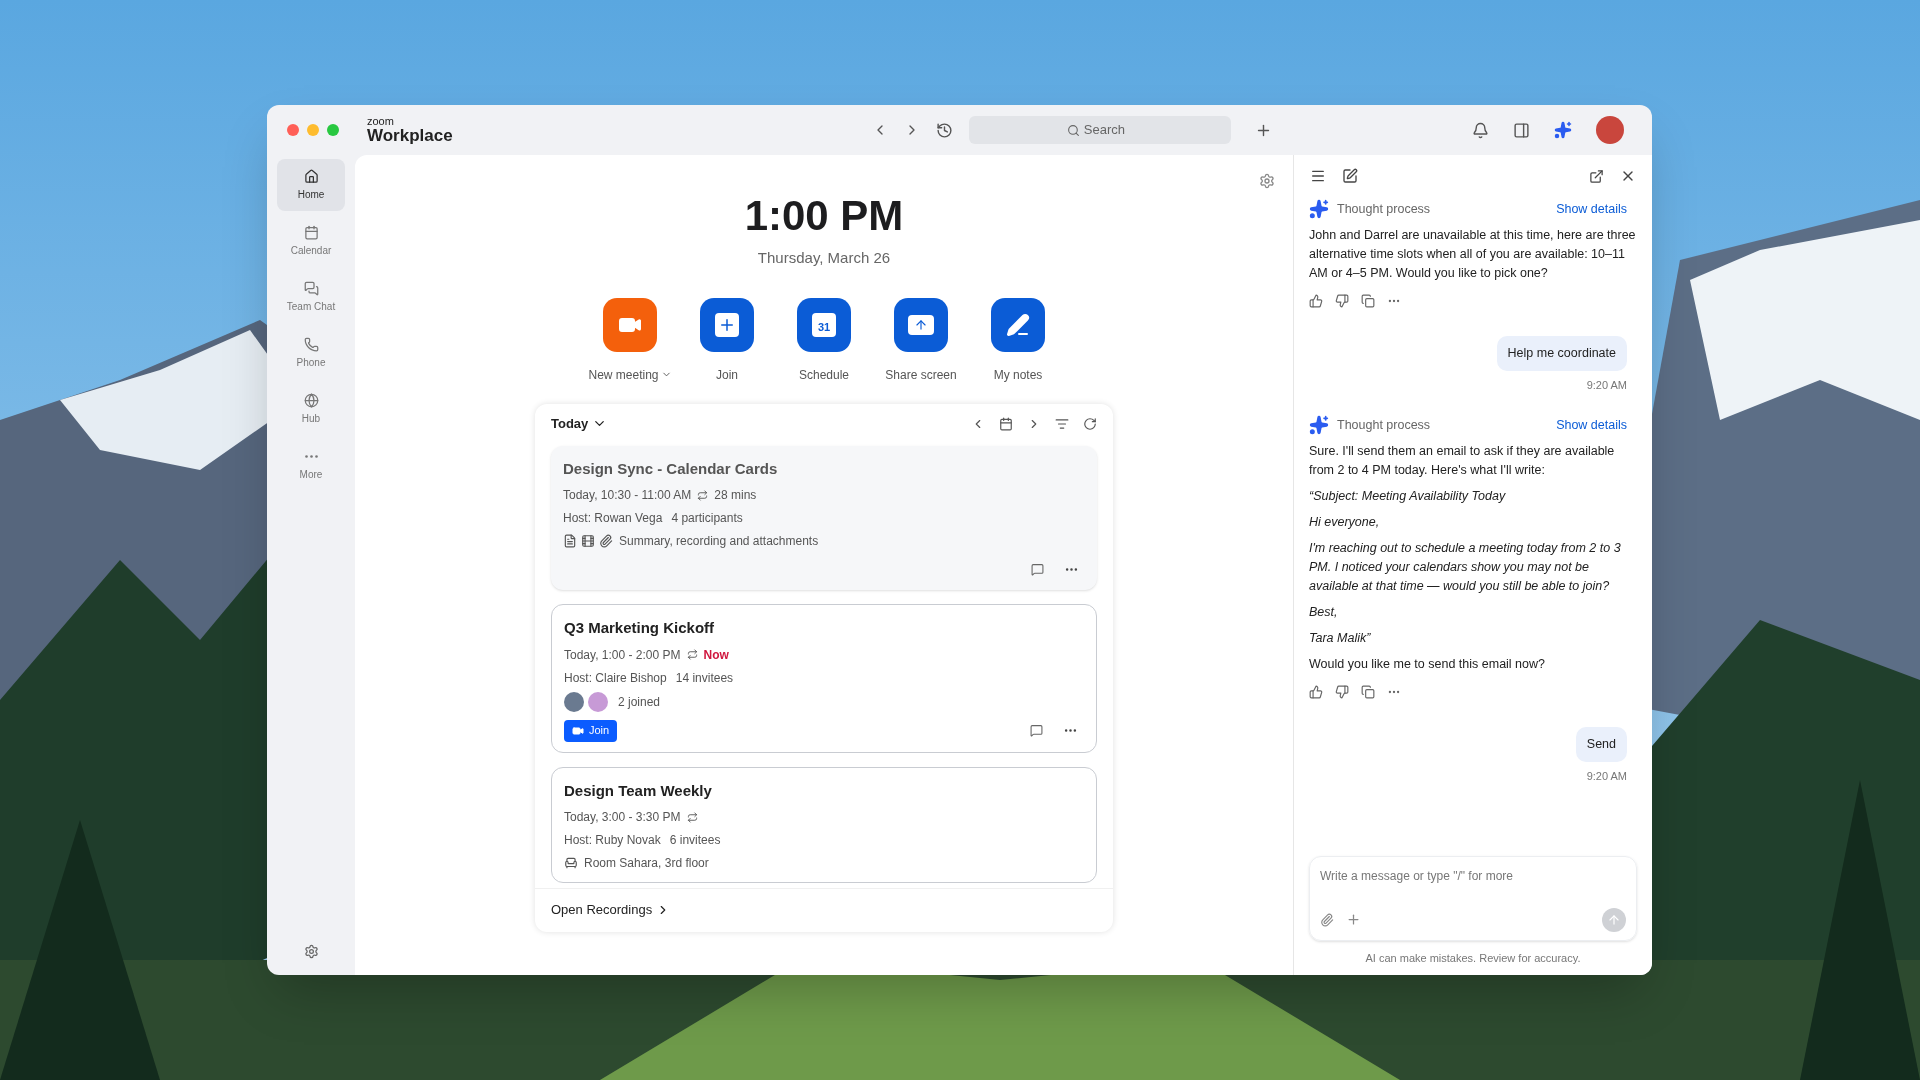 The width and height of the screenshot is (1920, 1080). Describe the element at coordinates (570, 541) in the screenshot. I see `document-icon` at that location.